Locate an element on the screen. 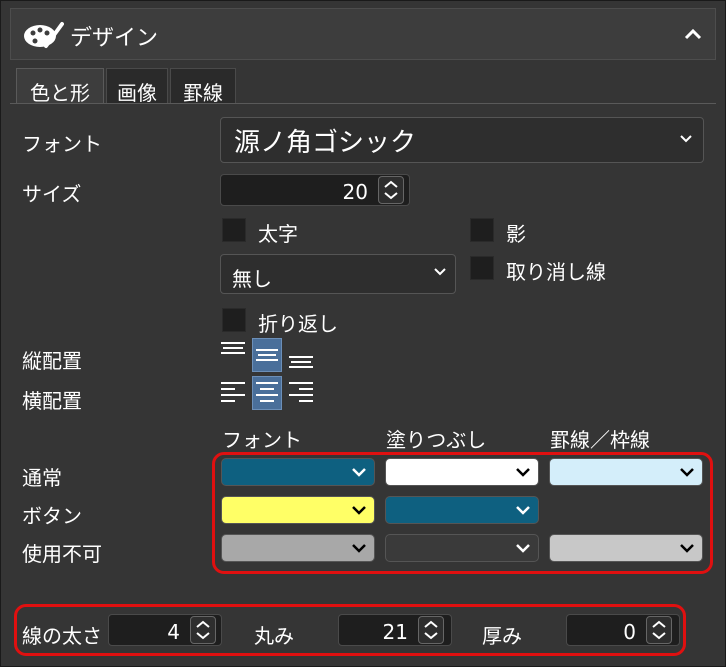 The width and height of the screenshot is (726, 667). align-right-icon is located at coordinates (301, 392).